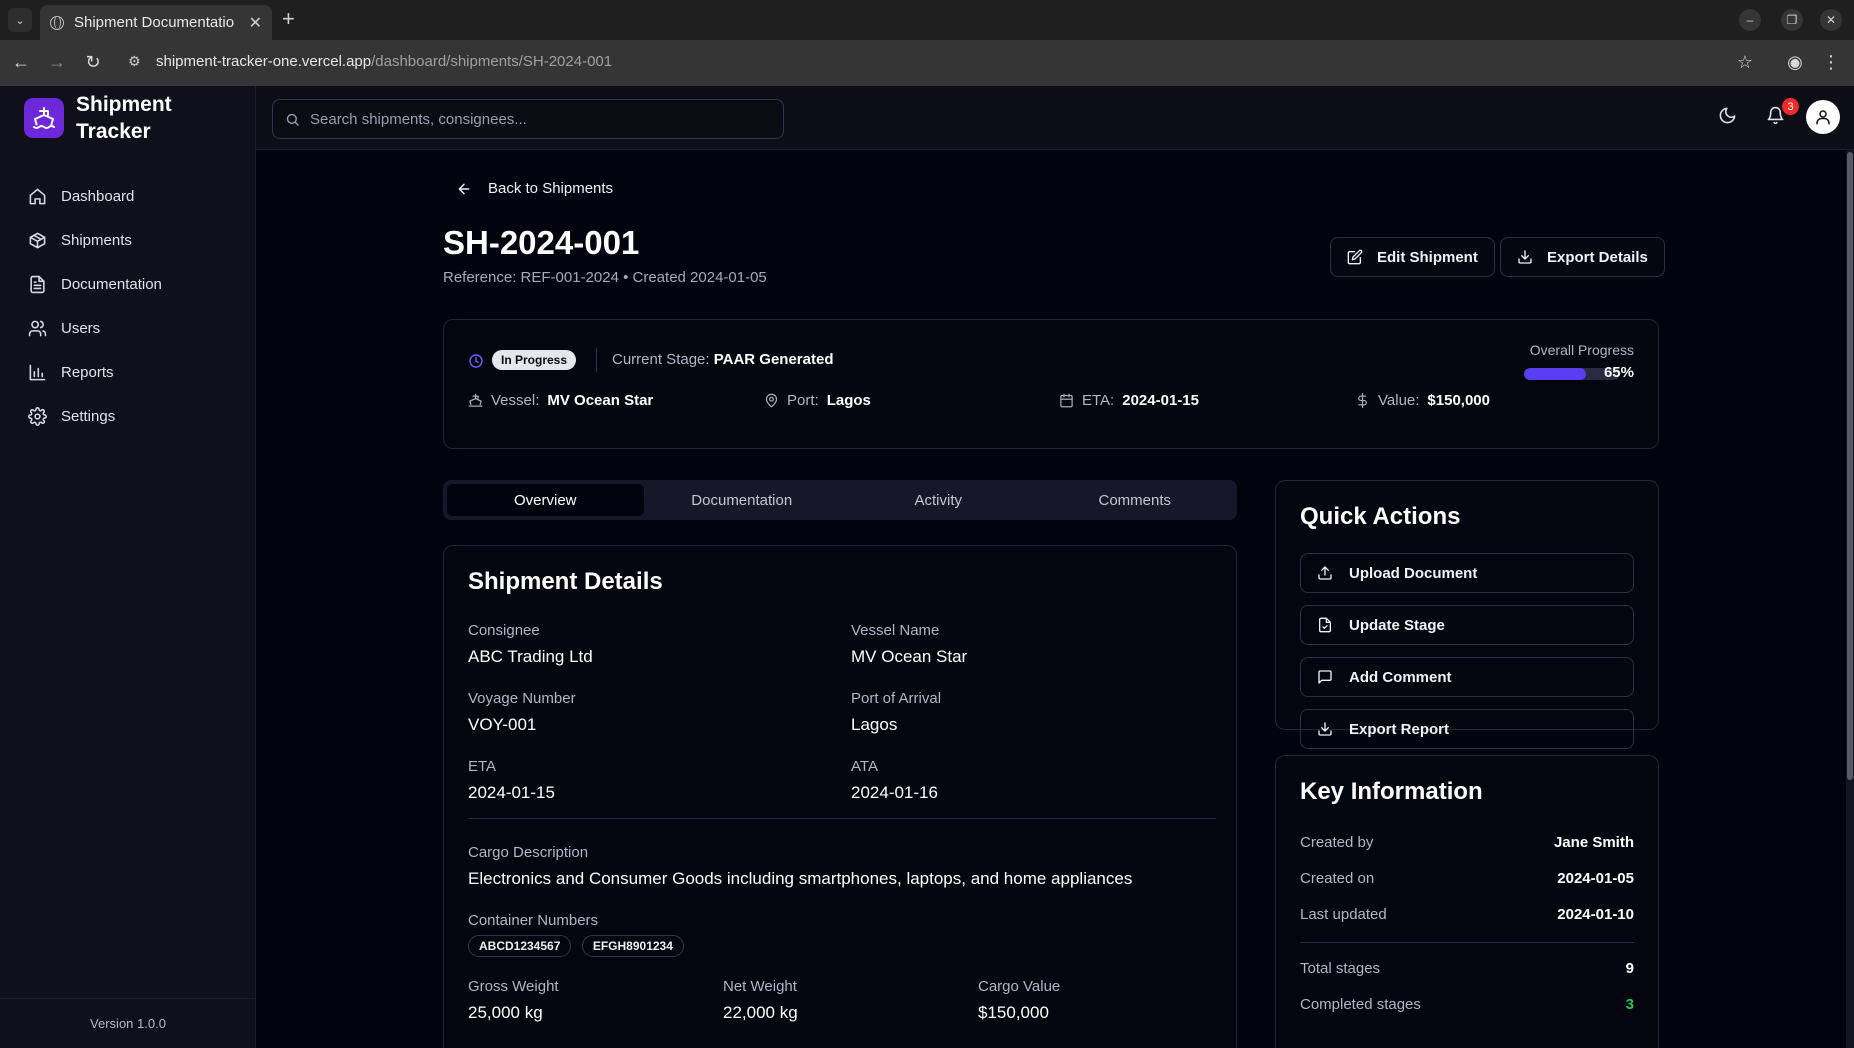  I want to click on search-input, so click(530, 119).